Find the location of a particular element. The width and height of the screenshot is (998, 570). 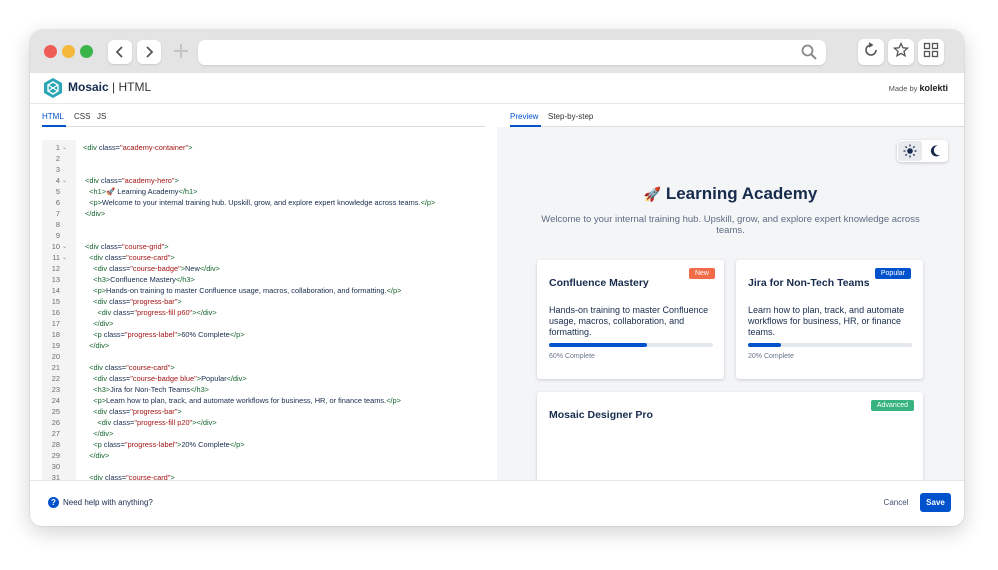

progress-bar is located at coordinates (631, 345).